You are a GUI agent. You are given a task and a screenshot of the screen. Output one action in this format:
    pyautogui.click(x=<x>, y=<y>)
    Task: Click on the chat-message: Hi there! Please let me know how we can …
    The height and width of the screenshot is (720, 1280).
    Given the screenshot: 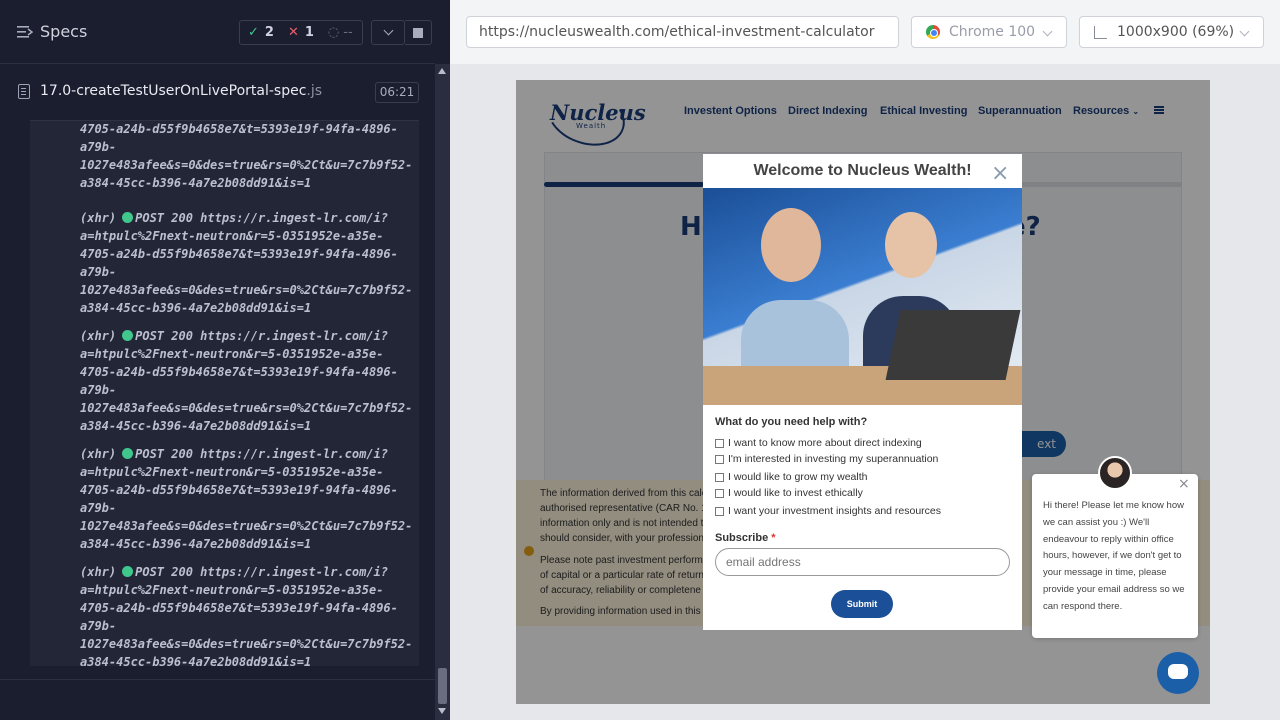 What is the action you would take?
    pyautogui.click(x=1114, y=556)
    